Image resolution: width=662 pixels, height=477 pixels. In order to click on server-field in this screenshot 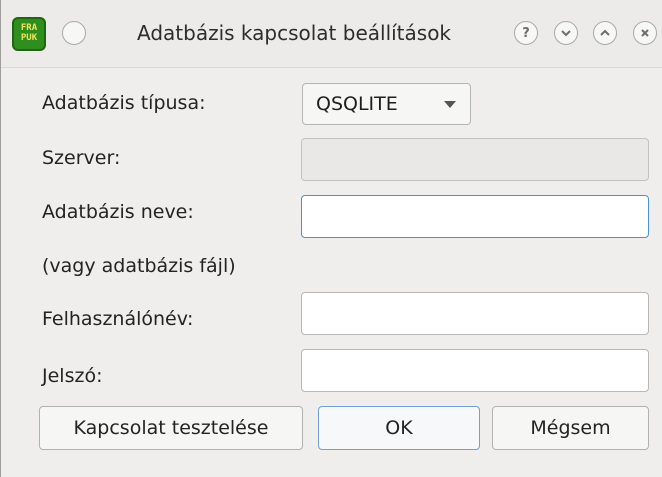, I will do `click(475, 159)`.